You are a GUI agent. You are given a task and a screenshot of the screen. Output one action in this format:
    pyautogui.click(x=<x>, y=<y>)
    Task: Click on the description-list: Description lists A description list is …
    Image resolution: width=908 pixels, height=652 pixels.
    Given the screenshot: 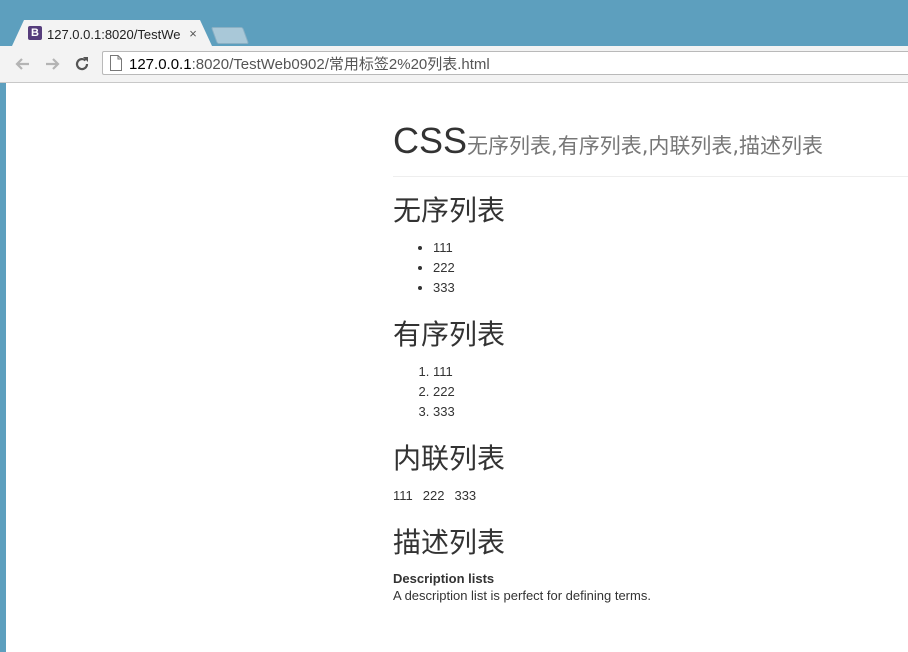 What is the action you would take?
    pyautogui.click(x=650, y=587)
    